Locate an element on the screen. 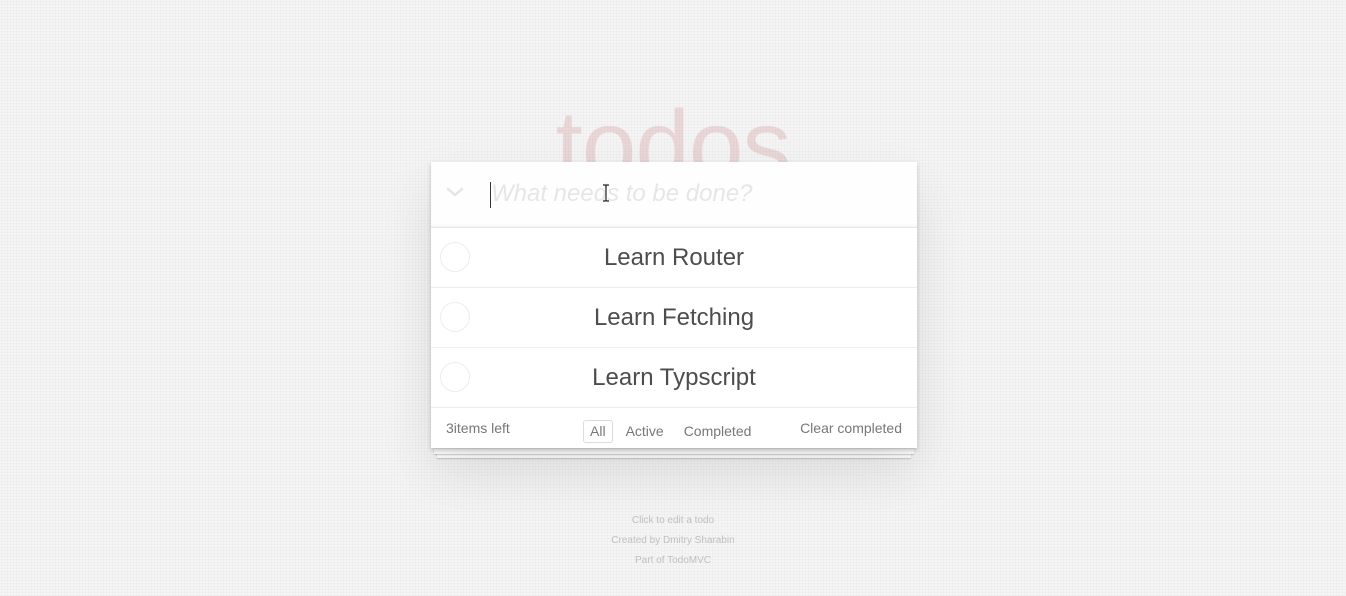  todo-item: Learn Typscript is located at coordinates (674, 378).